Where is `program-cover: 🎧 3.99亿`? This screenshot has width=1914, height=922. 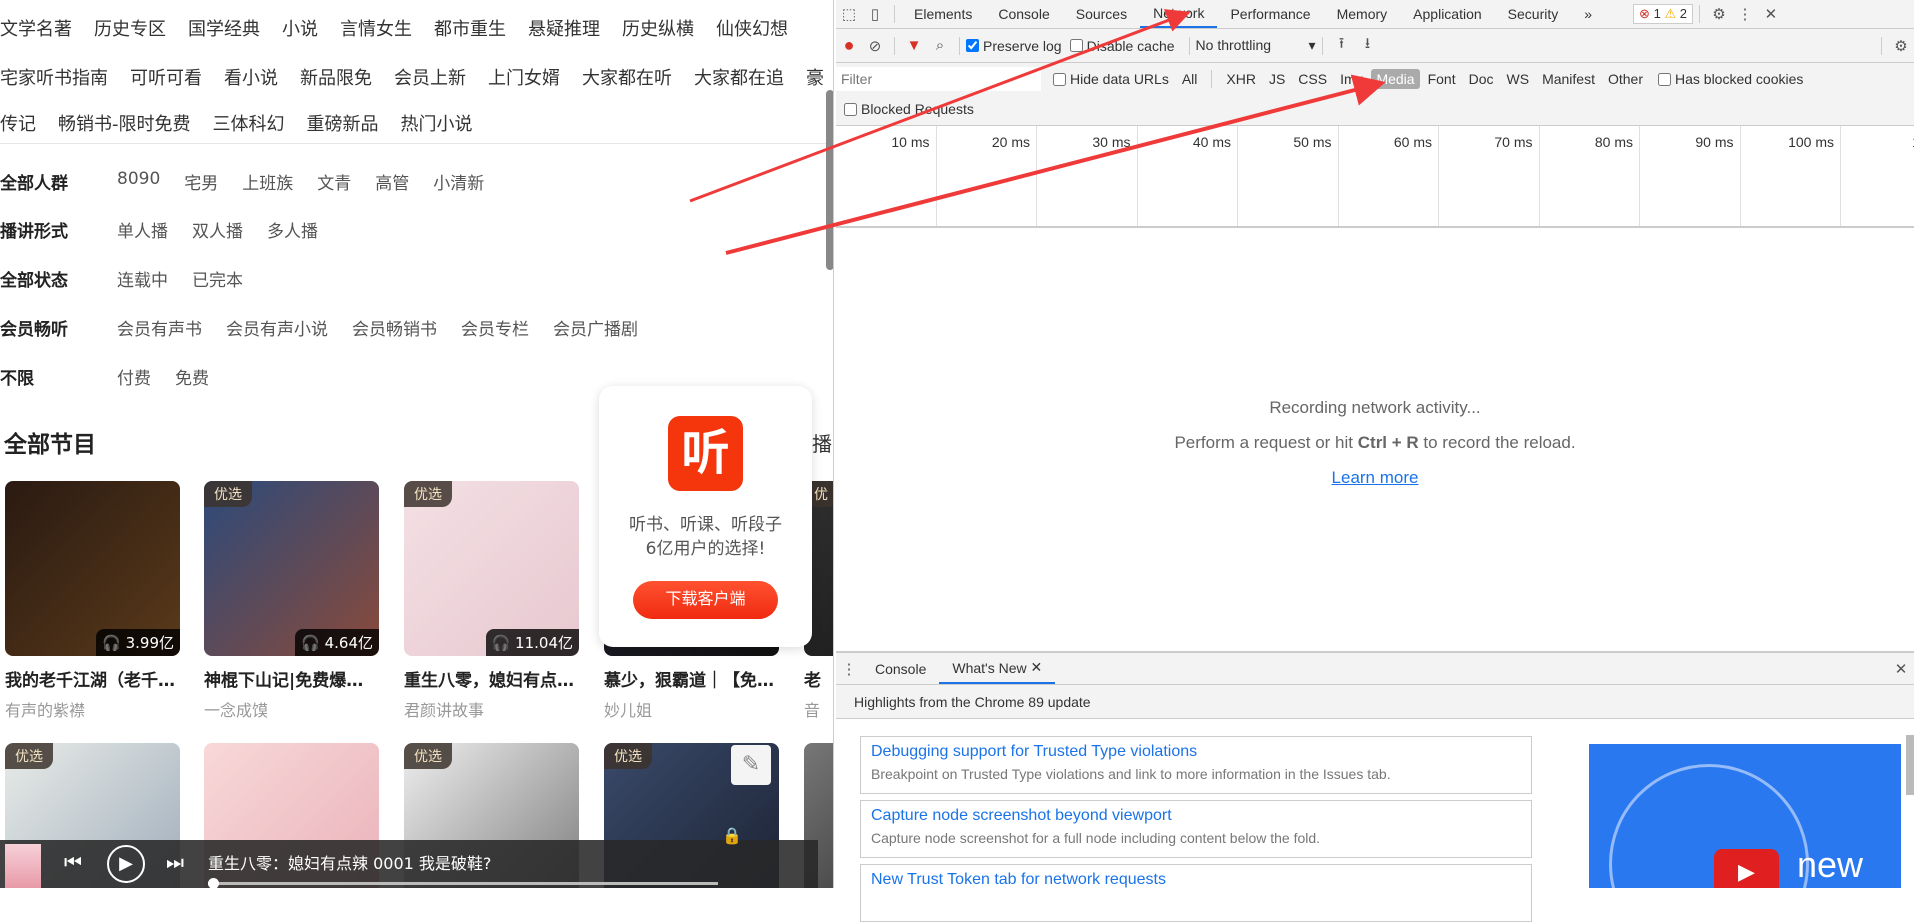 program-cover: 🎧 3.99亿 is located at coordinates (92, 568).